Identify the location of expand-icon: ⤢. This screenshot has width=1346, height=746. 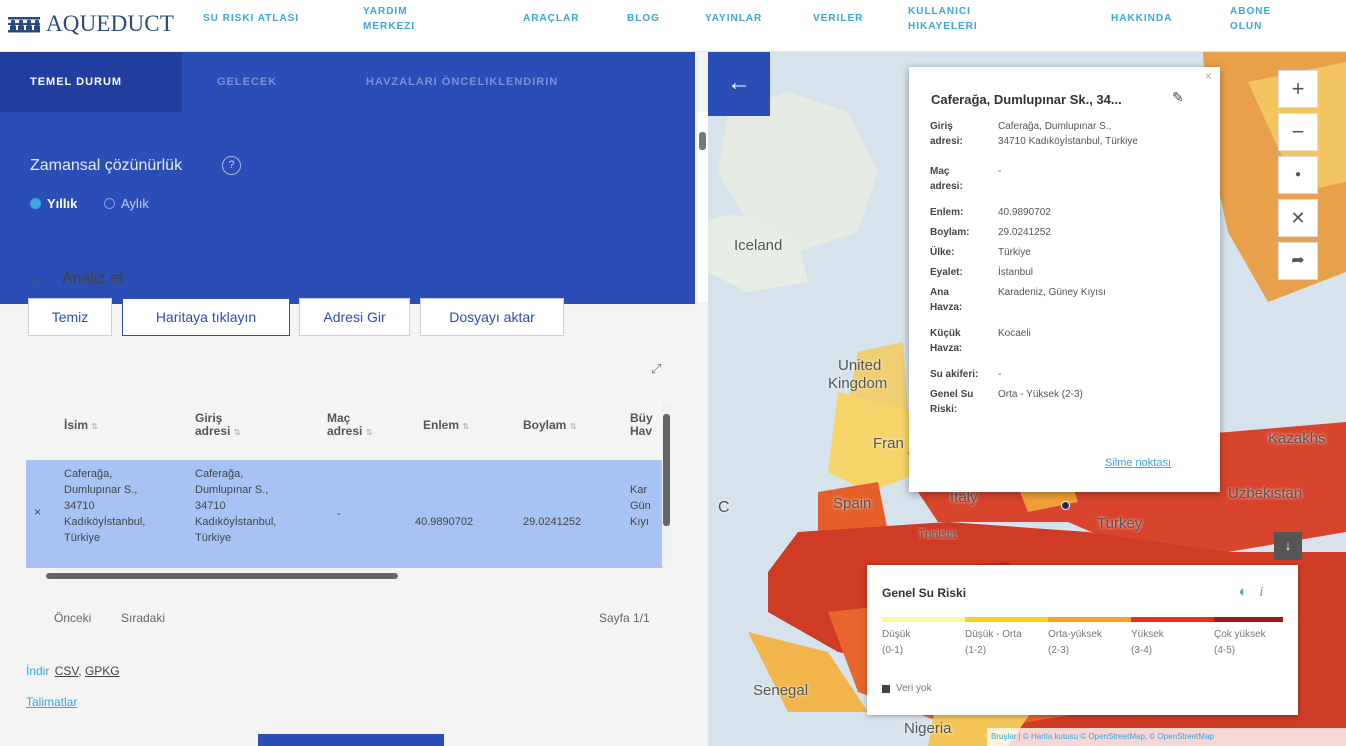
(656, 369).